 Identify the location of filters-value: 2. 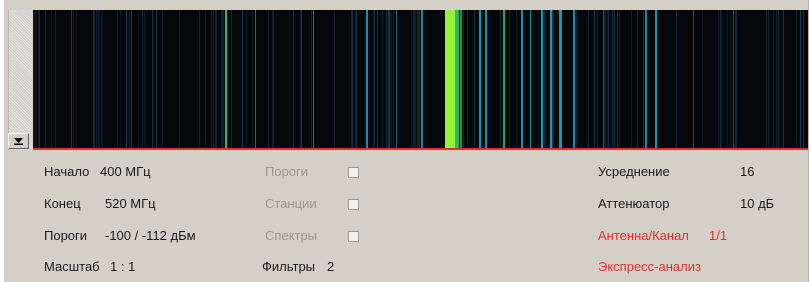
(331, 266).